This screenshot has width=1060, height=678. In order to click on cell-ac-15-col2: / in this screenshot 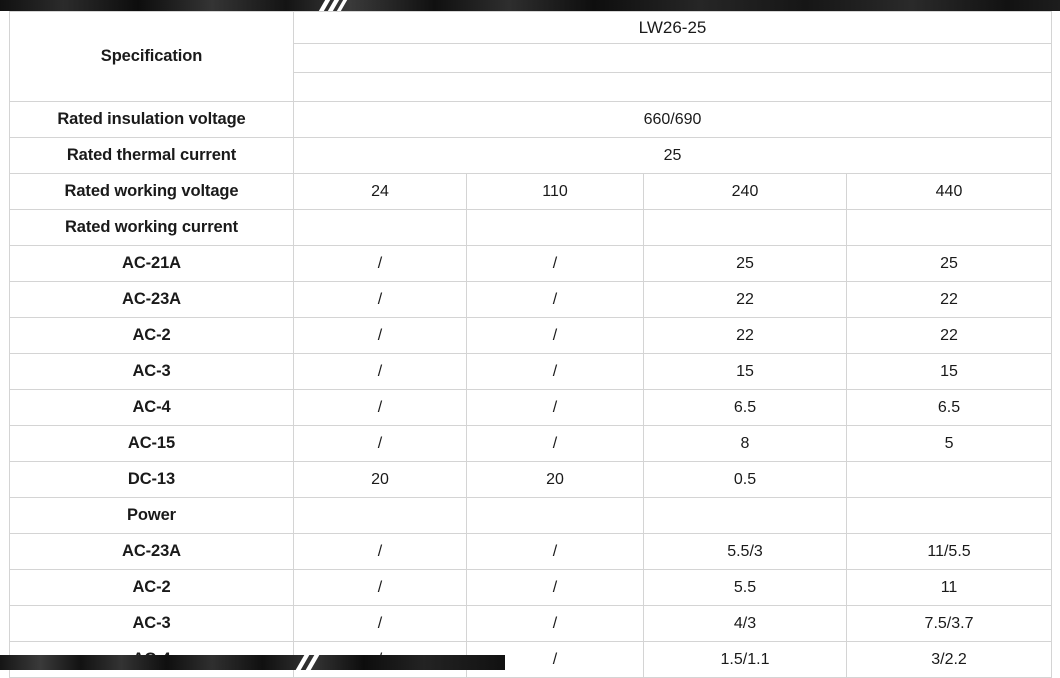, I will do `click(555, 443)`.